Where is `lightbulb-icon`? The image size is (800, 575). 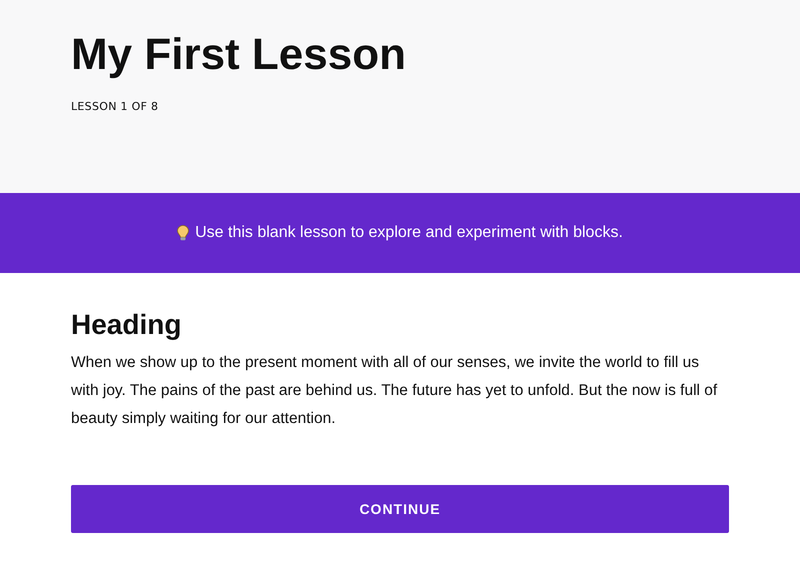 lightbulb-icon is located at coordinates (183, 233).